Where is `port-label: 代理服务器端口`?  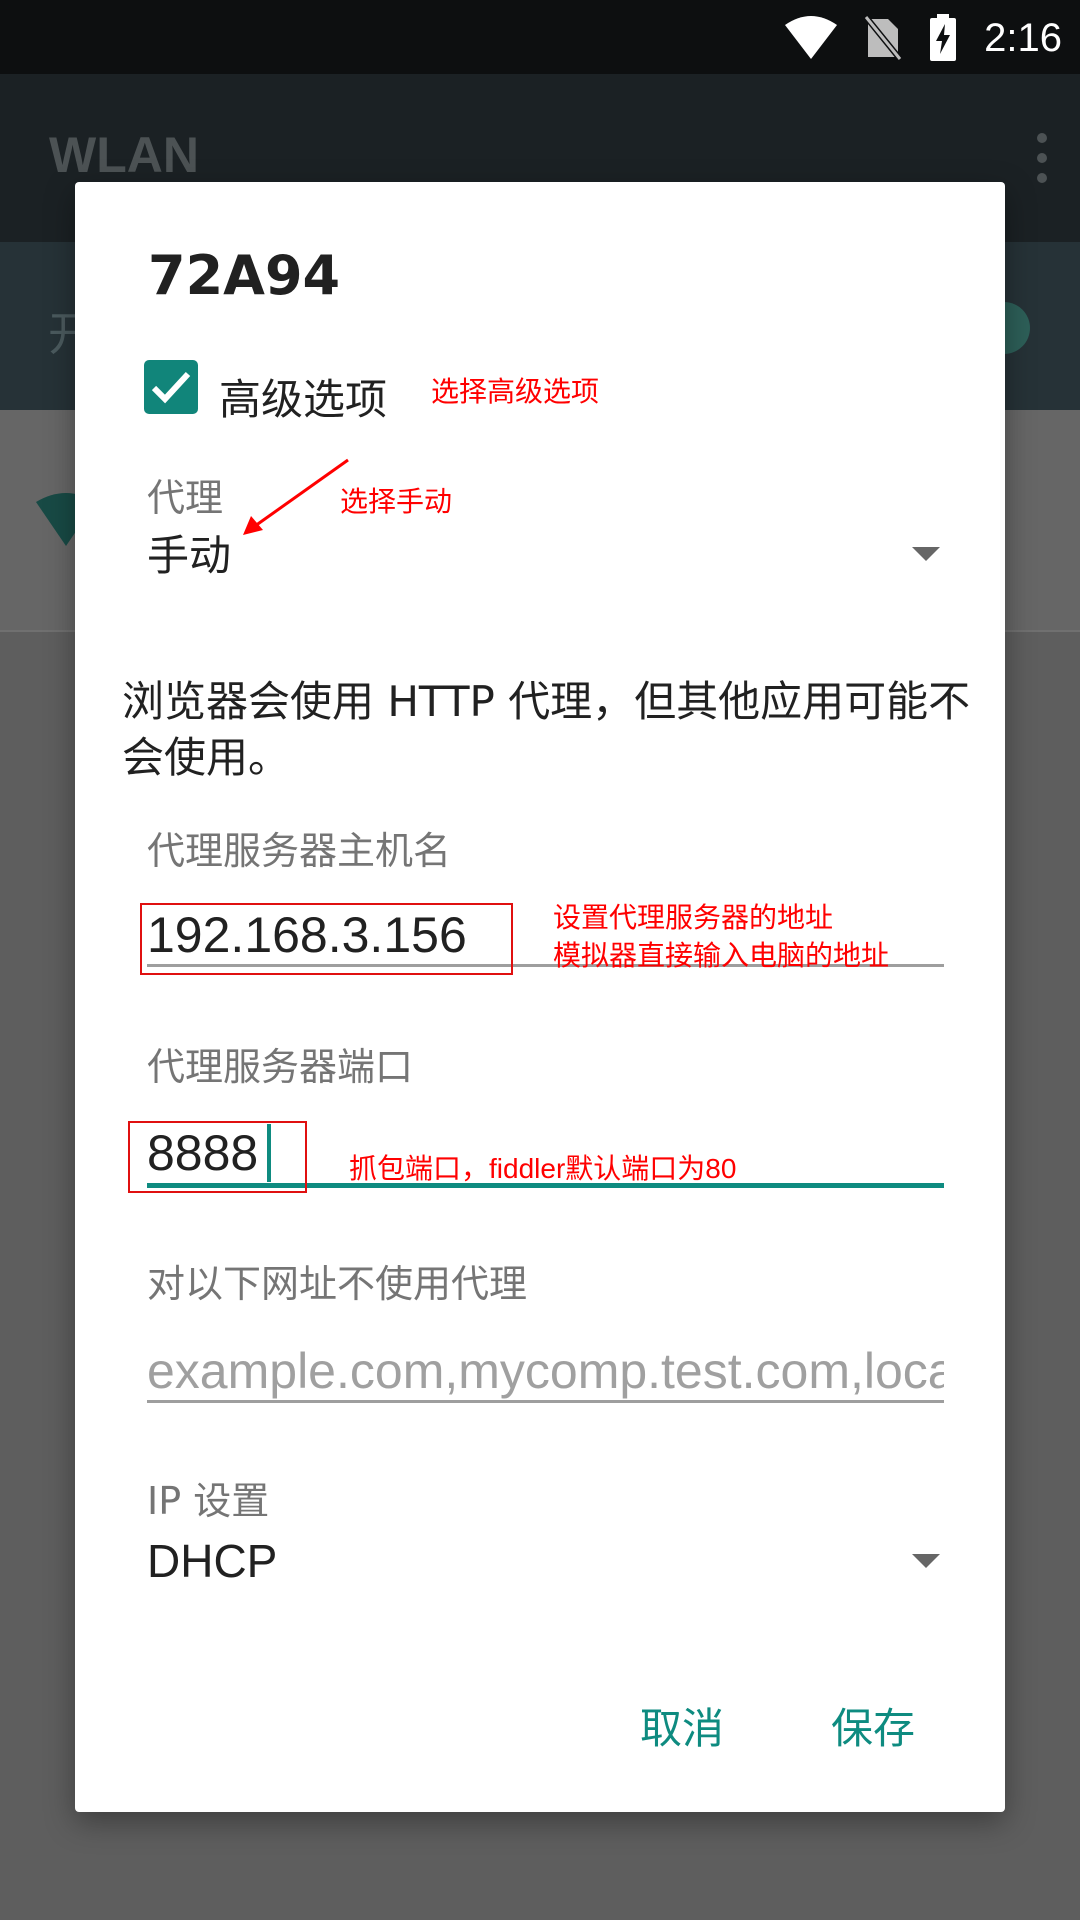 port-label: 代理服务器端口 is located at coordinates (280, 1067).